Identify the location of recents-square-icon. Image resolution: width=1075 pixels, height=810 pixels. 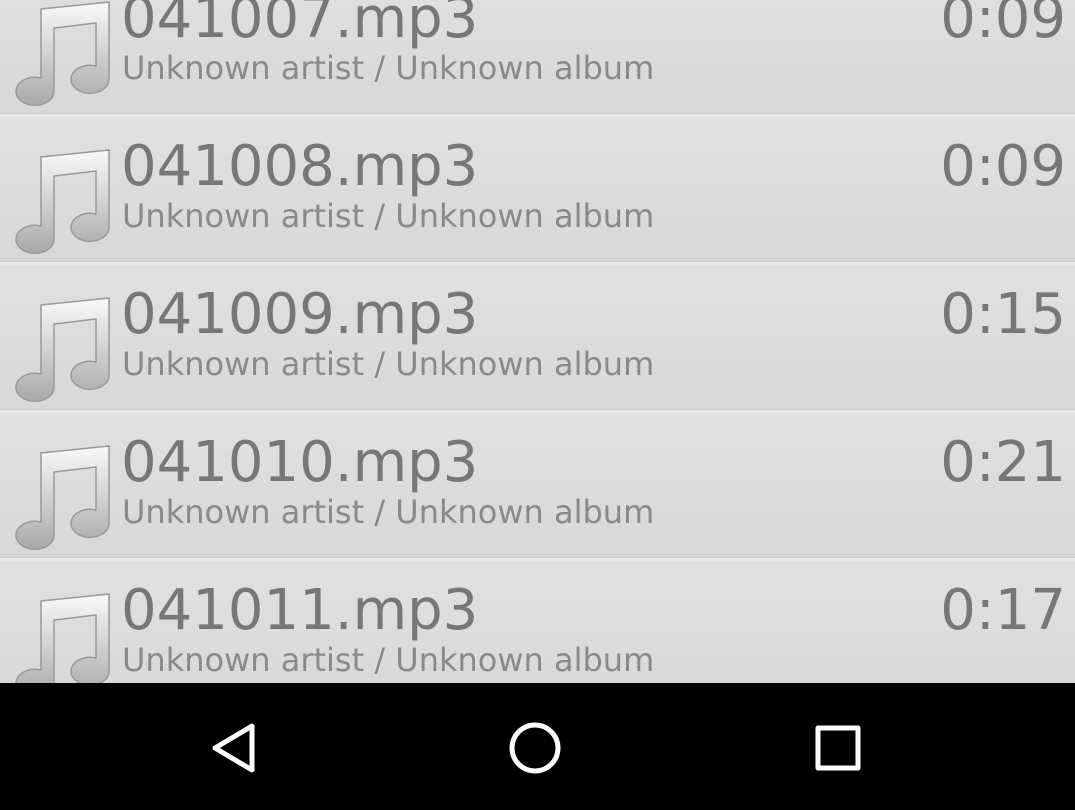
(838, 748).